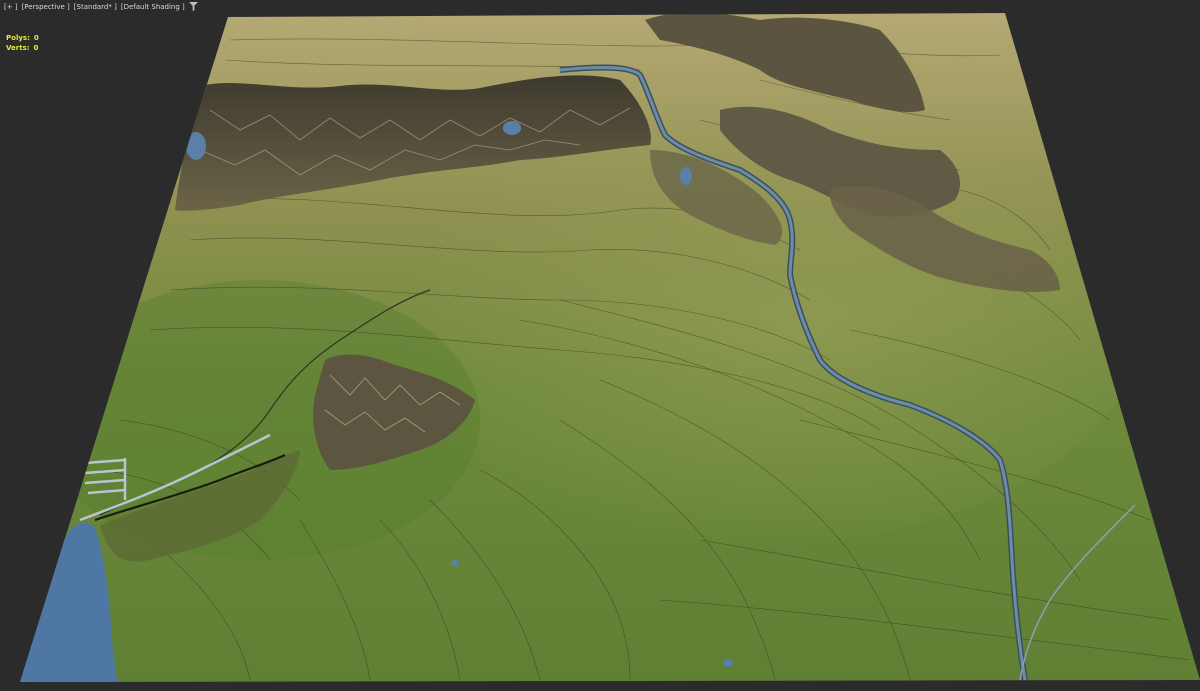 Image resolution: width=1200 pixels, height=691 pixels. I want to click on lake-west, so click(196, 146).